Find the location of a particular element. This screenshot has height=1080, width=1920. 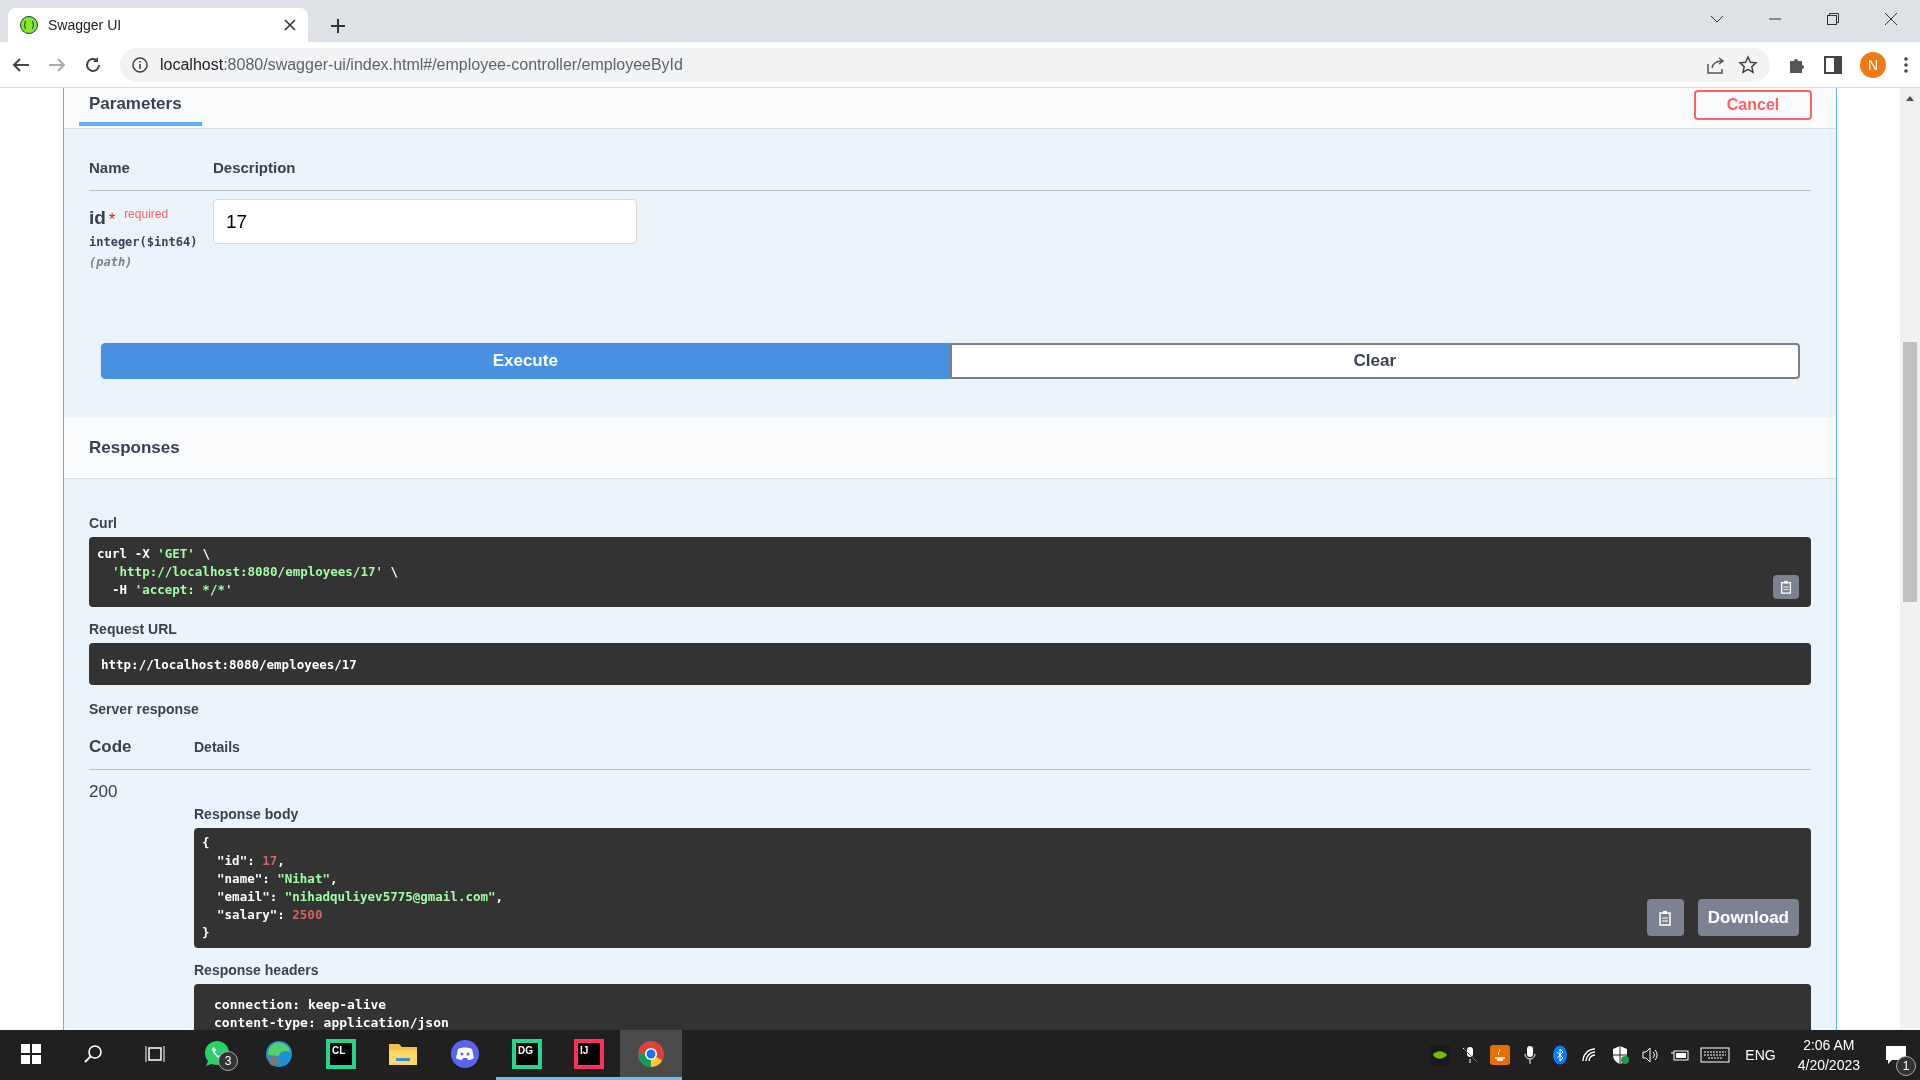

scrollbar-thumb is located at coordinates (1910, 472).